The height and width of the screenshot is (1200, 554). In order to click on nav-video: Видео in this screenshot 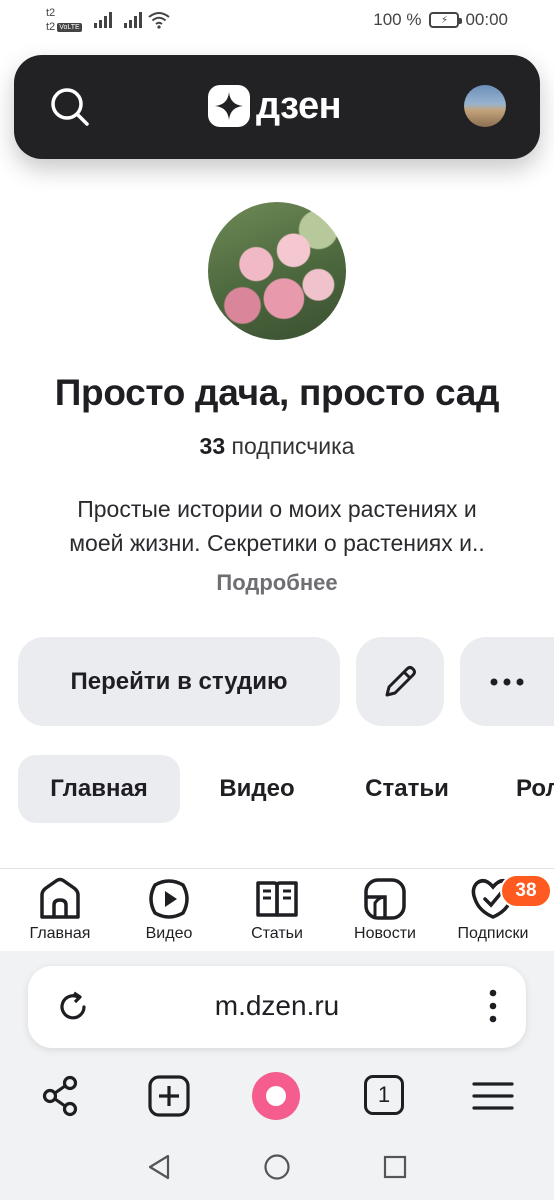, I will do `click(169, 910)`.